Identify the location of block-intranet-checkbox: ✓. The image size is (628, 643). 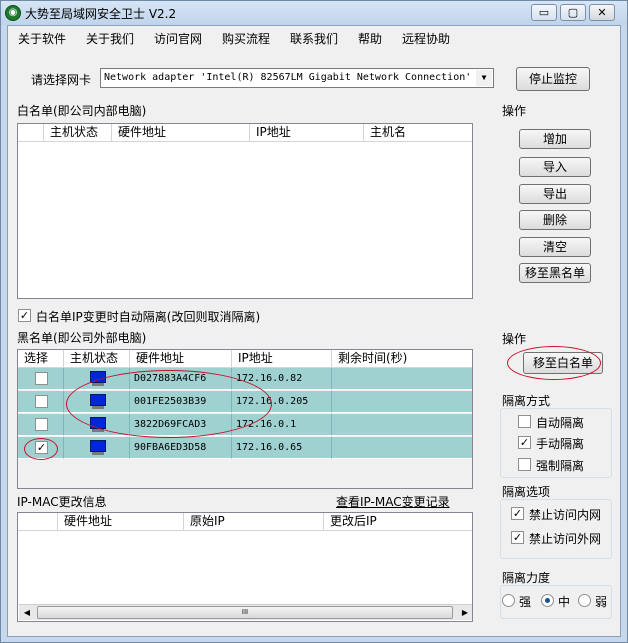
(517, 513).